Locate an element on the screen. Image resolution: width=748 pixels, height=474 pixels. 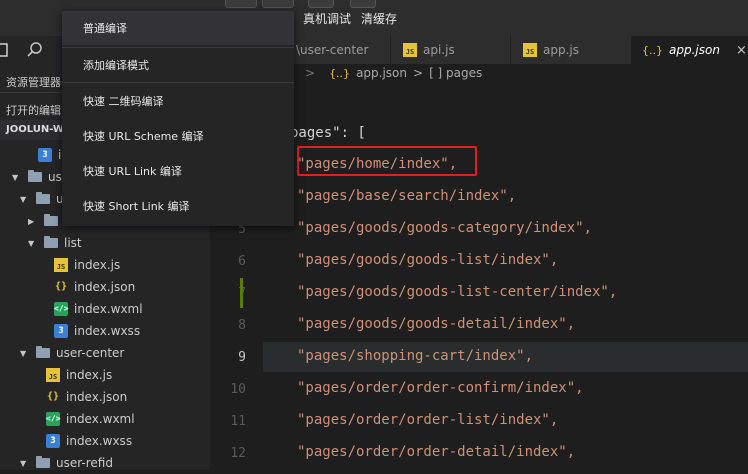
code-line: "pages/goods/goods-category/index", is located at coordinates (445, 228).